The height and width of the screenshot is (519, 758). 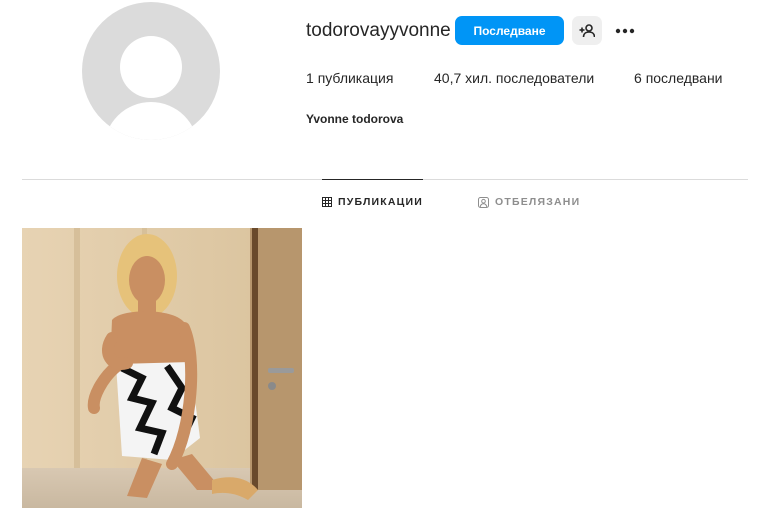 I want to click on profile-full-name: Yvonne todorova, so click(x=355, y=119).